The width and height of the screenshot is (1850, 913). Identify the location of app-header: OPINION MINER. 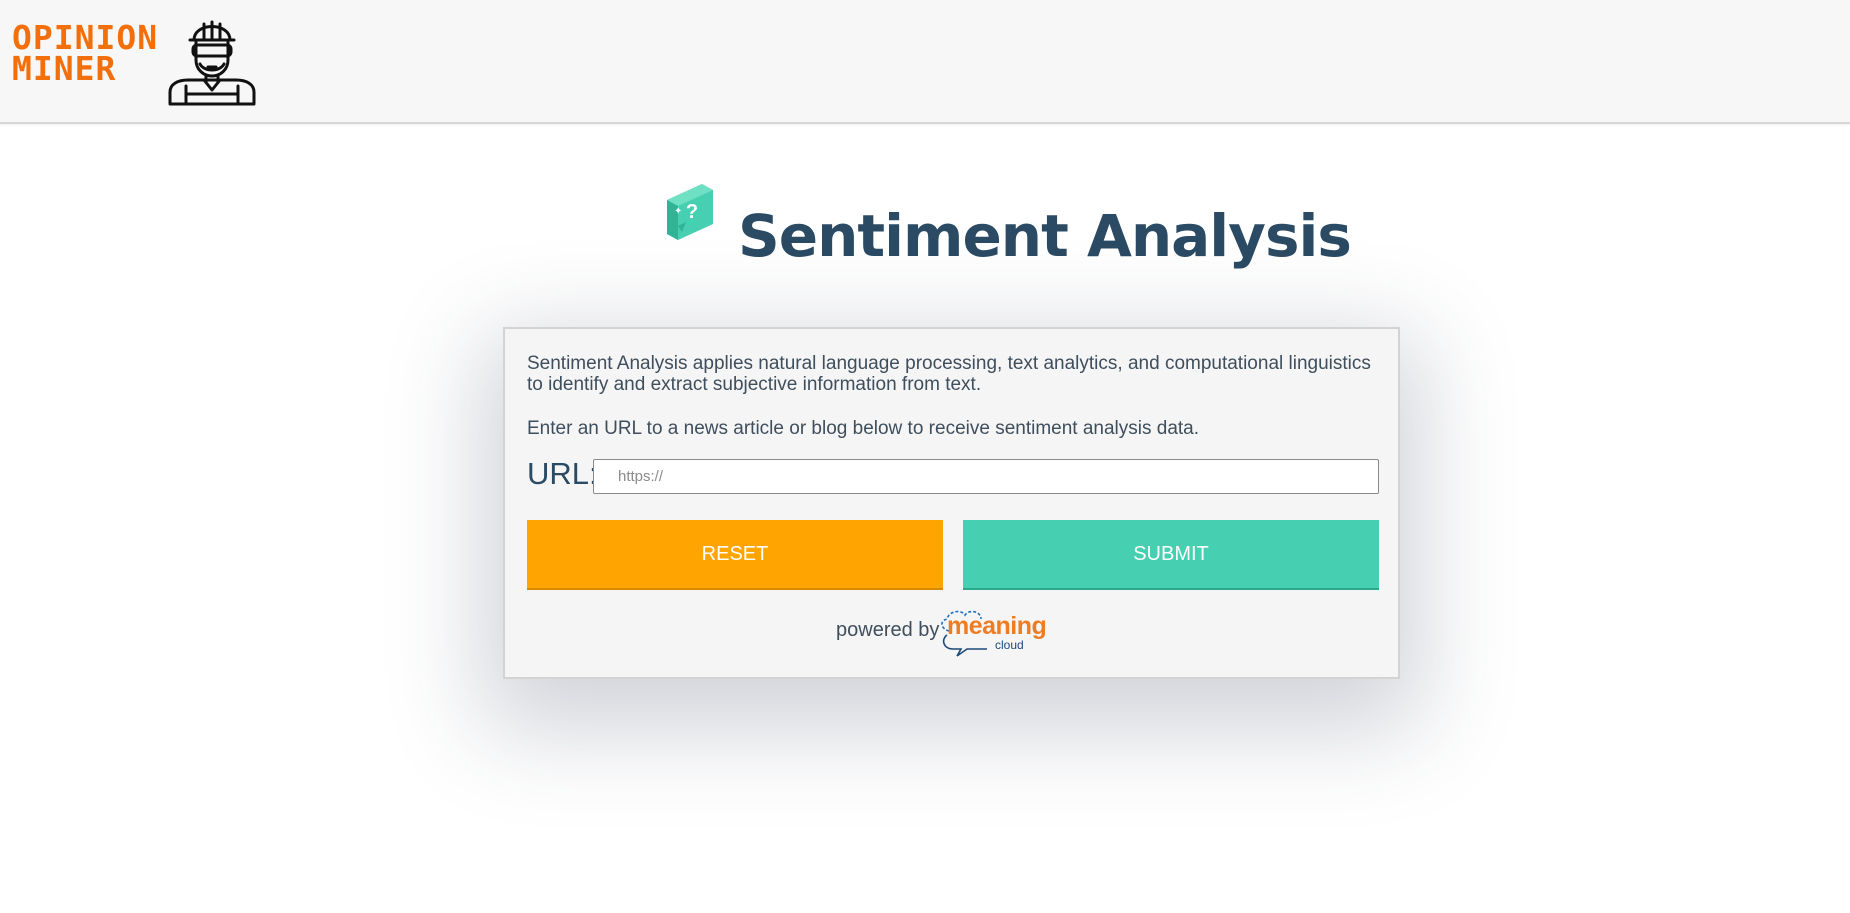
(925, 62).